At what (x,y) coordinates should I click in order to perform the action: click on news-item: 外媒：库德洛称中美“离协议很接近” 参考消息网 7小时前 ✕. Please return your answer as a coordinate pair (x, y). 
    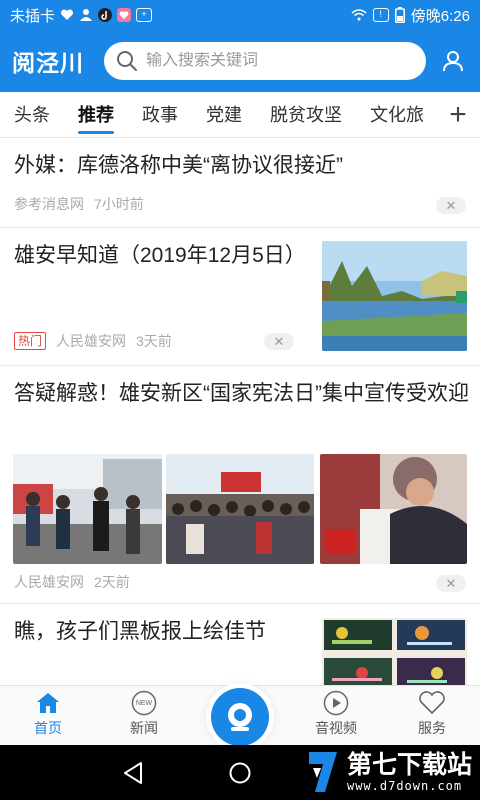
    Looking at the image, I should click on (240, 183).